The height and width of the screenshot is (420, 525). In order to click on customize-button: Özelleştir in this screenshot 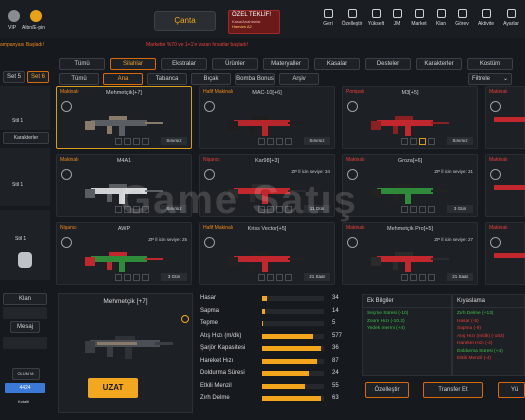, I will do `click(387, 390)`.